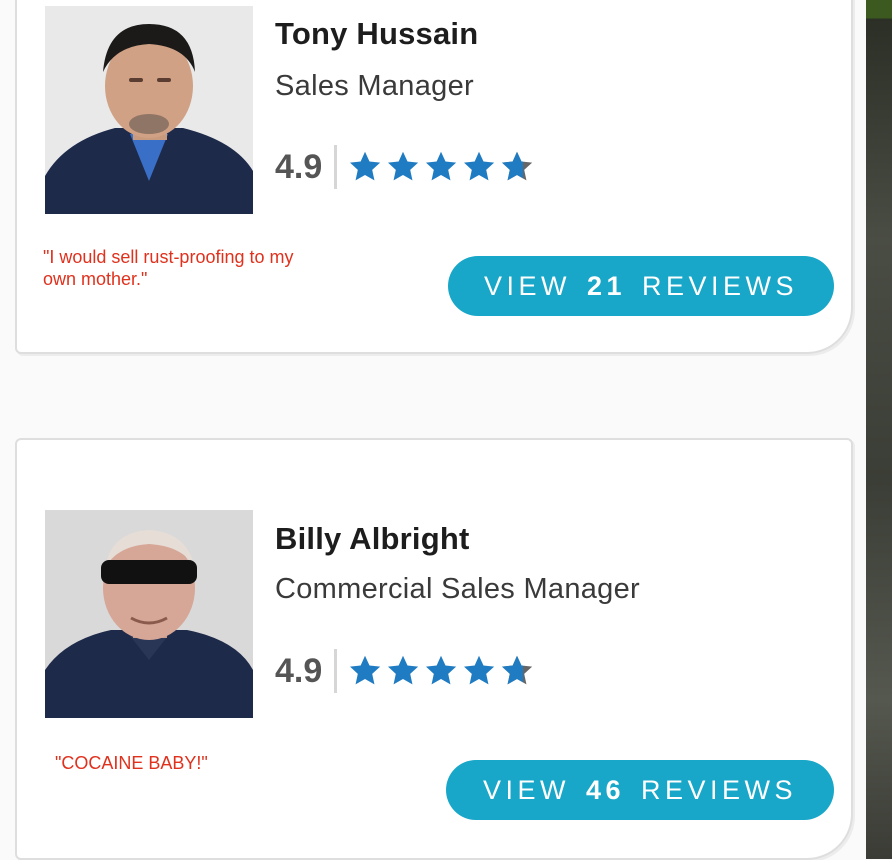 This screenshot has height=860, width=892. What do you see at coordinates (372, 538) in the screenshot?
I see `staff-name: Billy Albright` at bounding box center [372, 538].